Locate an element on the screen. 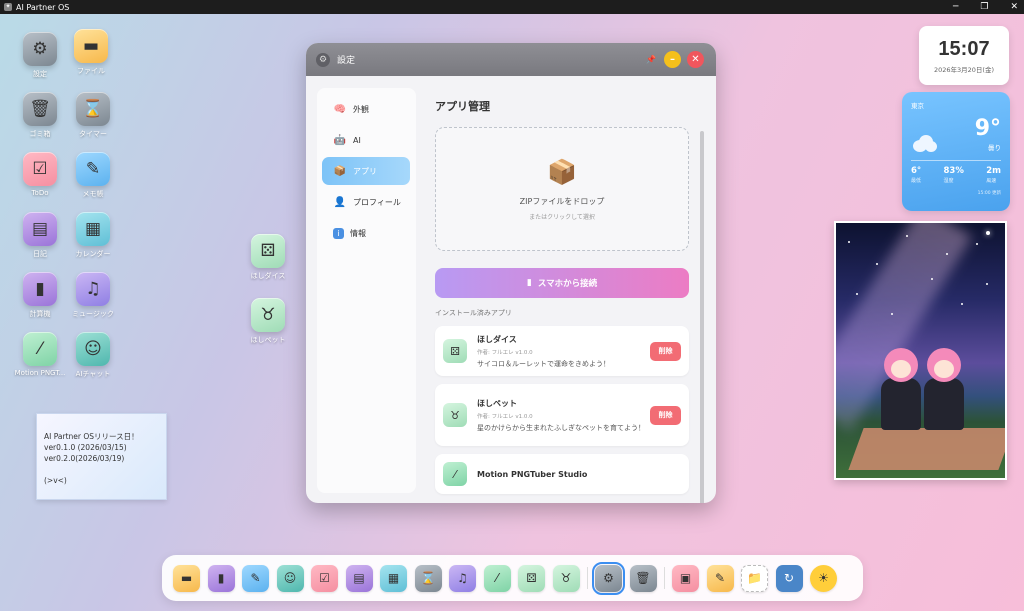 The image size is (1024, 611). connect-smartphone-button: ▮ スマホから接続 is located at coordinates (562, 283).